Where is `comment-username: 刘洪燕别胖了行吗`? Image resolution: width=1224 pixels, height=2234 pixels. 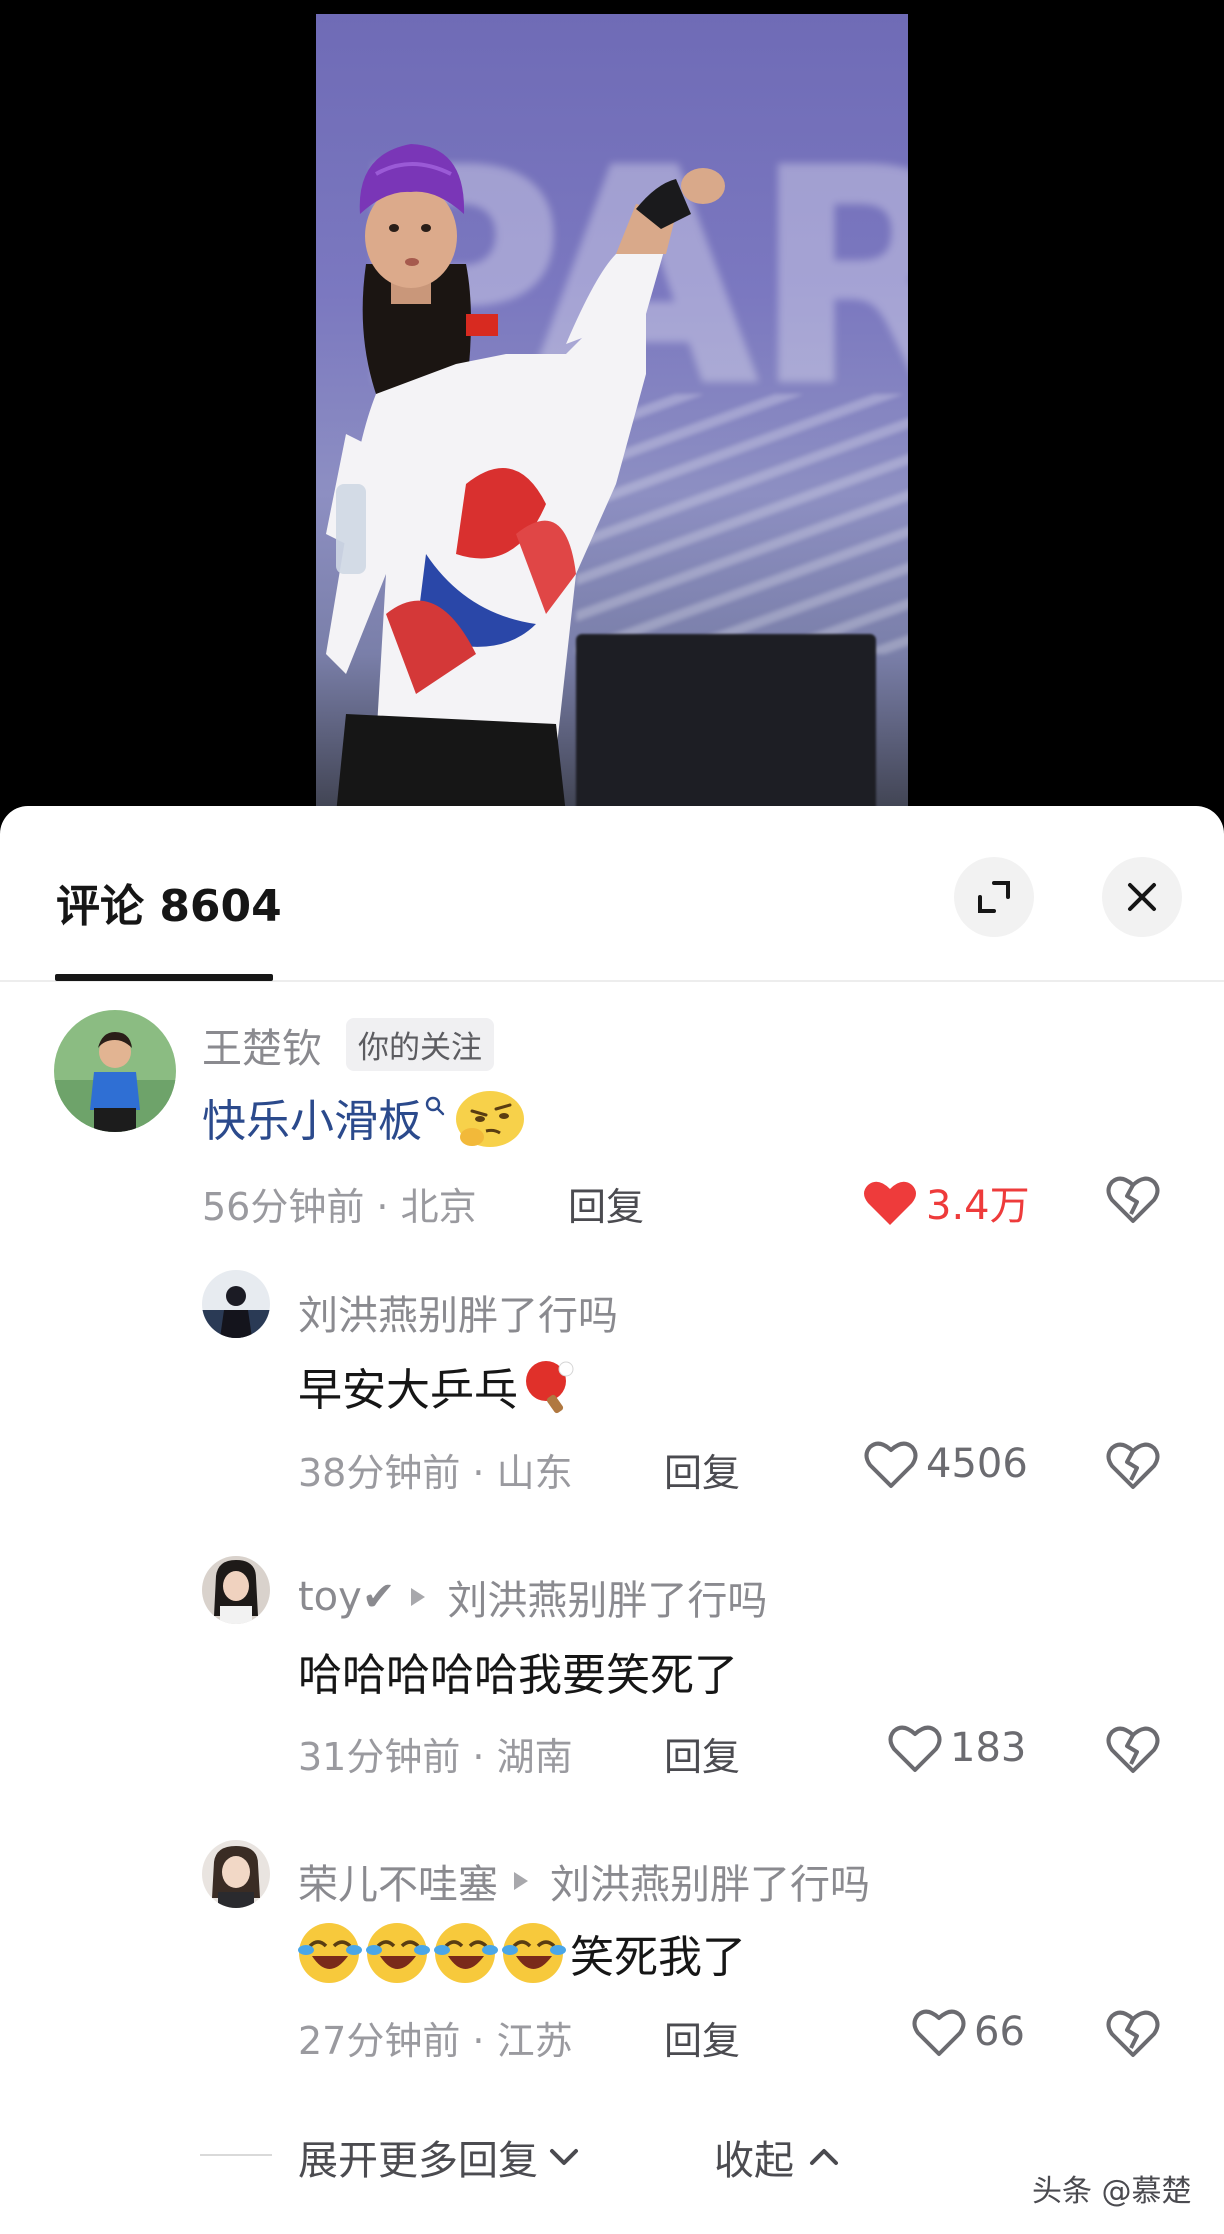 comment-username: 刘洪燕别胖了行吗 is located at coordinates (458, 1312).